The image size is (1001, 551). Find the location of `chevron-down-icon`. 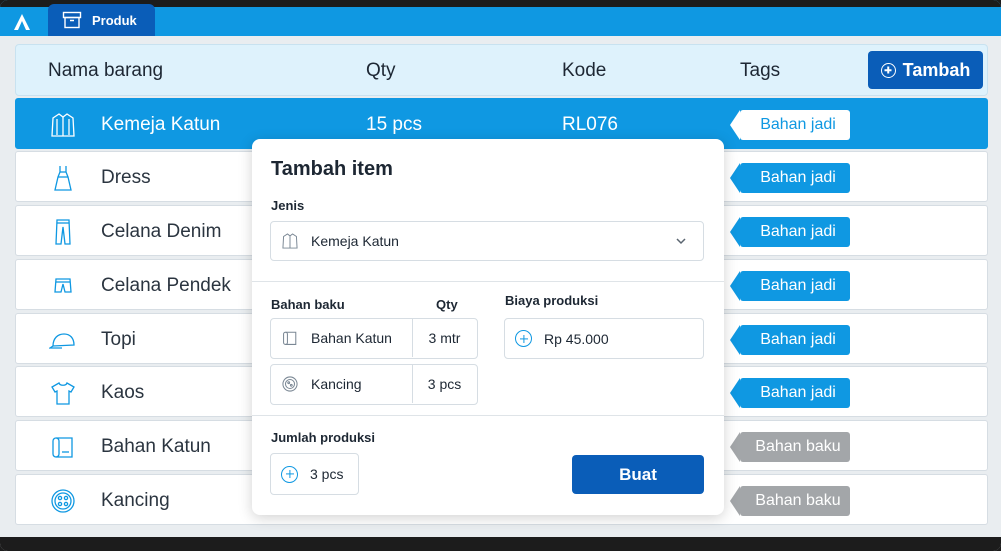

chevron-down-icon is located at coordinates (681, 241).